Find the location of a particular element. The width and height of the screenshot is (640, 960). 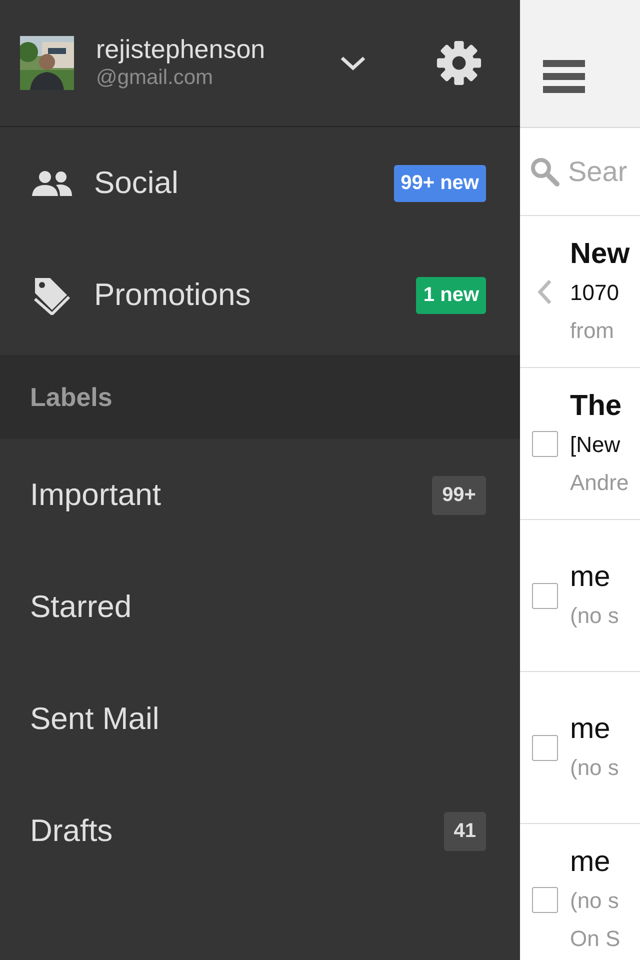

settings-icon is located at coordinates (459, 63).